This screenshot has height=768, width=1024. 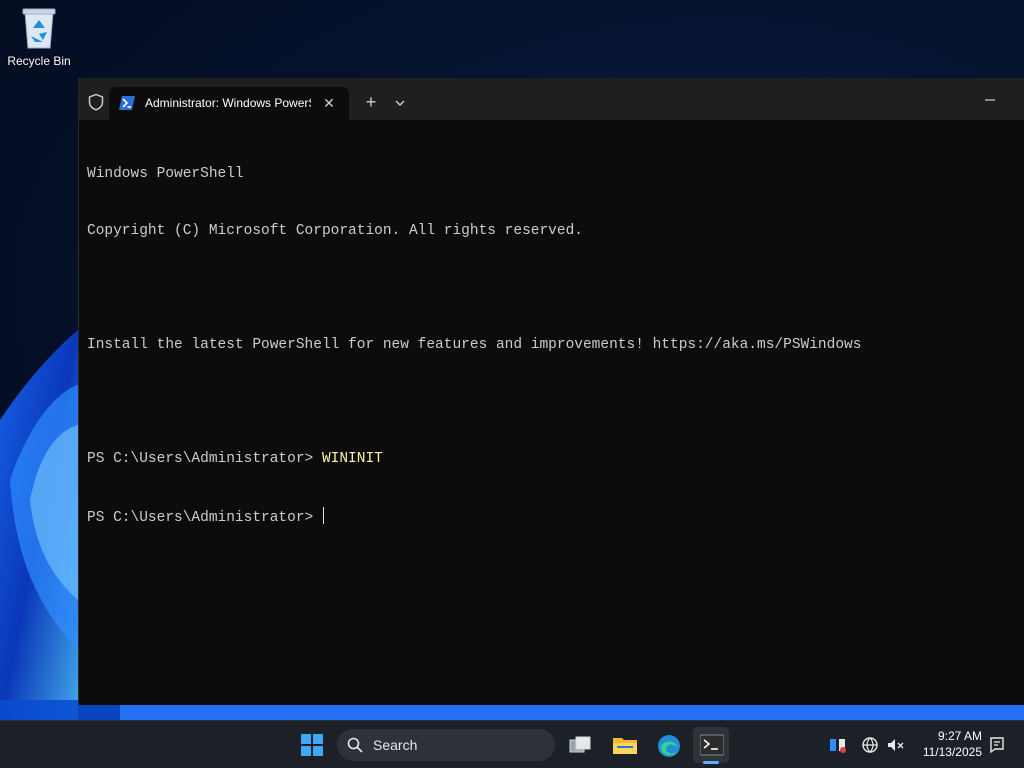 I want to click on title-bar: Administrator: Windows PowerShell ✕ +, so click(x=551, y=99).